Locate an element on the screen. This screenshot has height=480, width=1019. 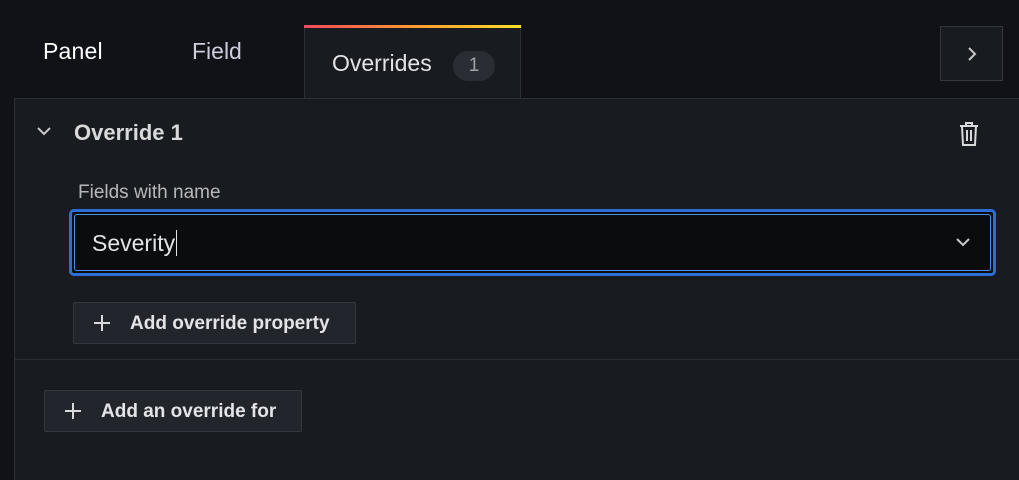
field-name-text: Severity is located at coordinates (134, 243).